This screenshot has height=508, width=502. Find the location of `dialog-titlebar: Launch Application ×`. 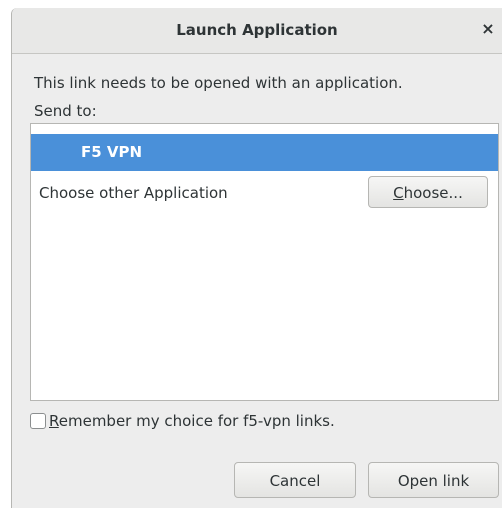

dialog-titlebar: Launch Application × is located at coordinates (257, 31).